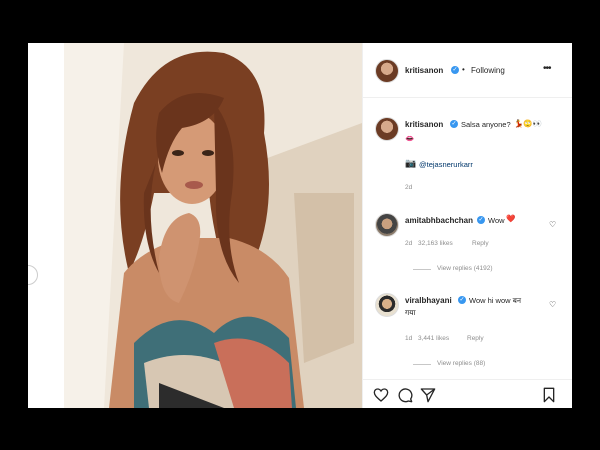 The width and height of the screenshot is (600, 450). What do you see at coordinates (433, 338) in the screenshot?
I see `comment-likes: 3,441 likes` at bounding box center [433, 338].